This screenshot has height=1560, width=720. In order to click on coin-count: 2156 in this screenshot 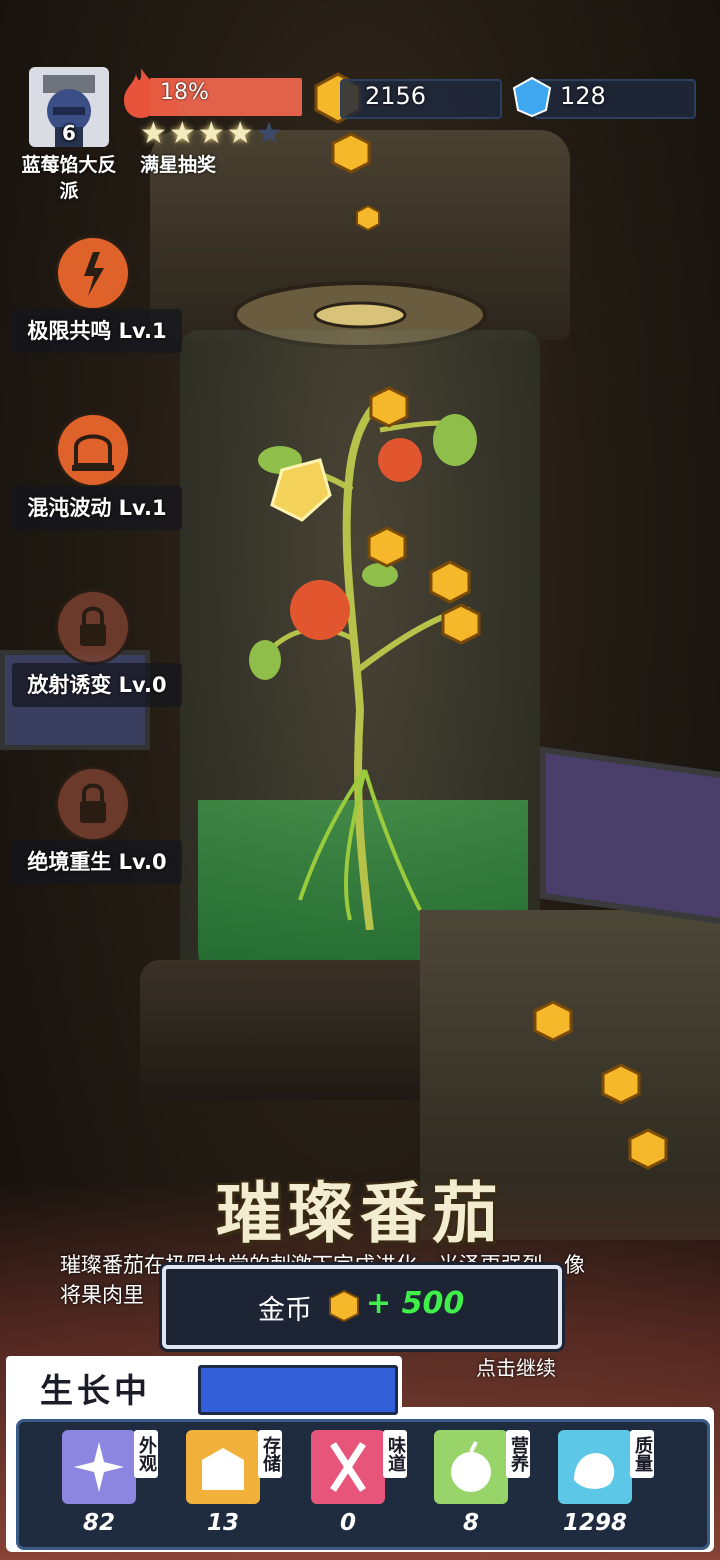, I will do `click(396, 96)`.